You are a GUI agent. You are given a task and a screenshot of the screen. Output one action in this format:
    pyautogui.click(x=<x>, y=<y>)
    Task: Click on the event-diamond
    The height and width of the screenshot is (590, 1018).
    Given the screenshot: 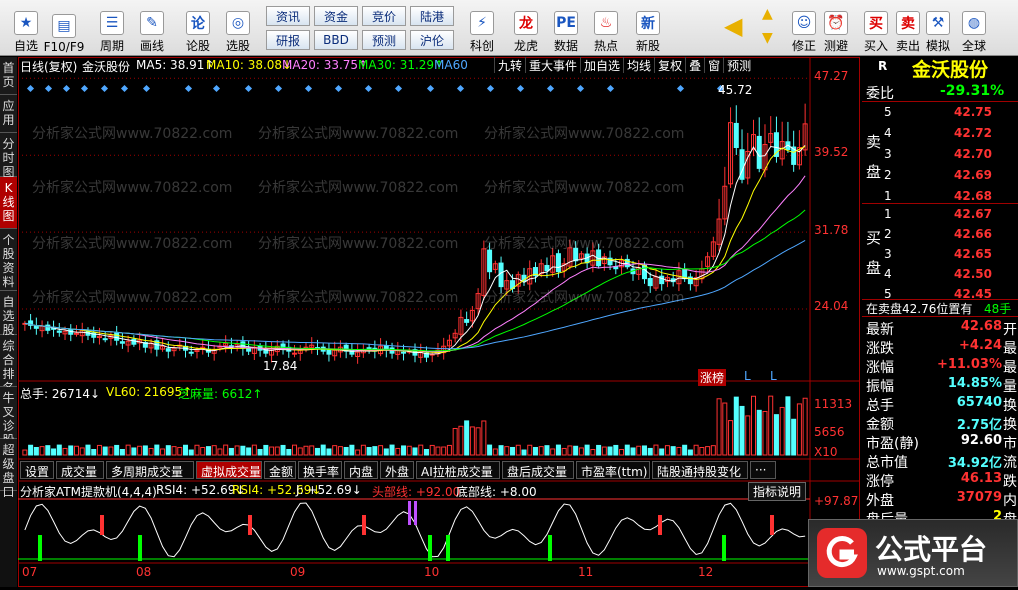 What is the action you would take?
    pyautogui.click(x=490, y=88)
    